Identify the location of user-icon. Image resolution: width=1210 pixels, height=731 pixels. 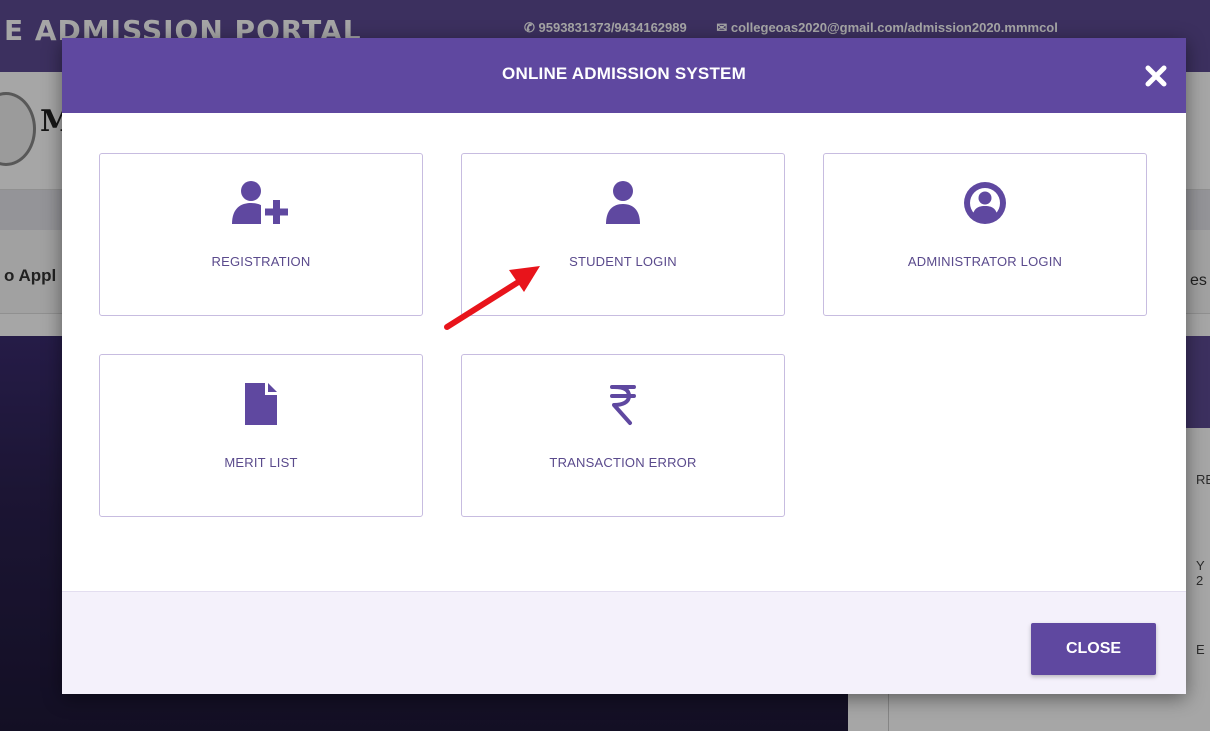
(623, 203).